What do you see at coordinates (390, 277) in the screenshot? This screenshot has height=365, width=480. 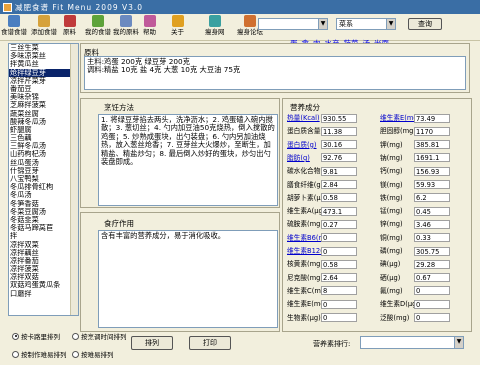 I see `nutrient-label: 硒(μg)` at bounding box center [390, 277].